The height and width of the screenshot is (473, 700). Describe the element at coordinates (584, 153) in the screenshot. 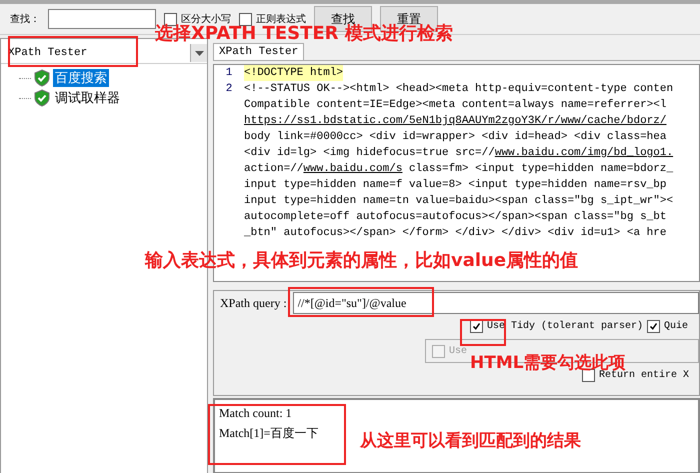

I see `code-link: www.baidu.com/img/bd_logo1.` at that location.